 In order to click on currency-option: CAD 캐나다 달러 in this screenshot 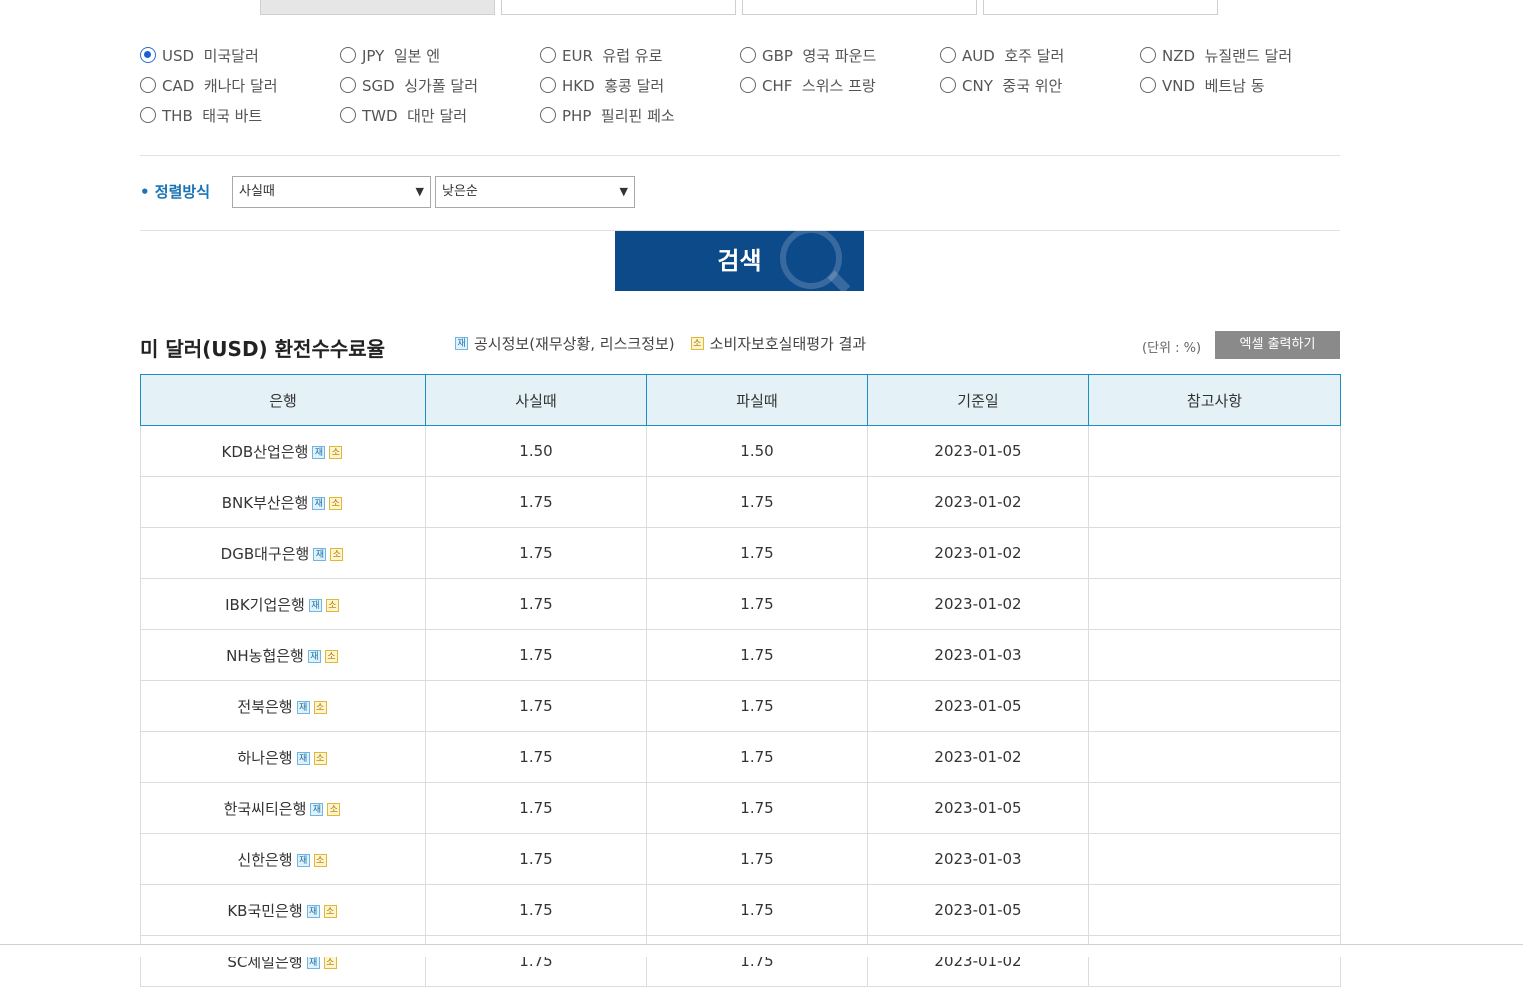, I will do `click(209, 85)`.